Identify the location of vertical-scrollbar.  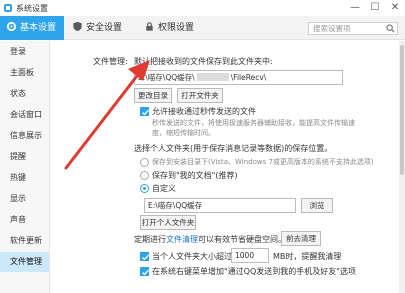
(402, 167).